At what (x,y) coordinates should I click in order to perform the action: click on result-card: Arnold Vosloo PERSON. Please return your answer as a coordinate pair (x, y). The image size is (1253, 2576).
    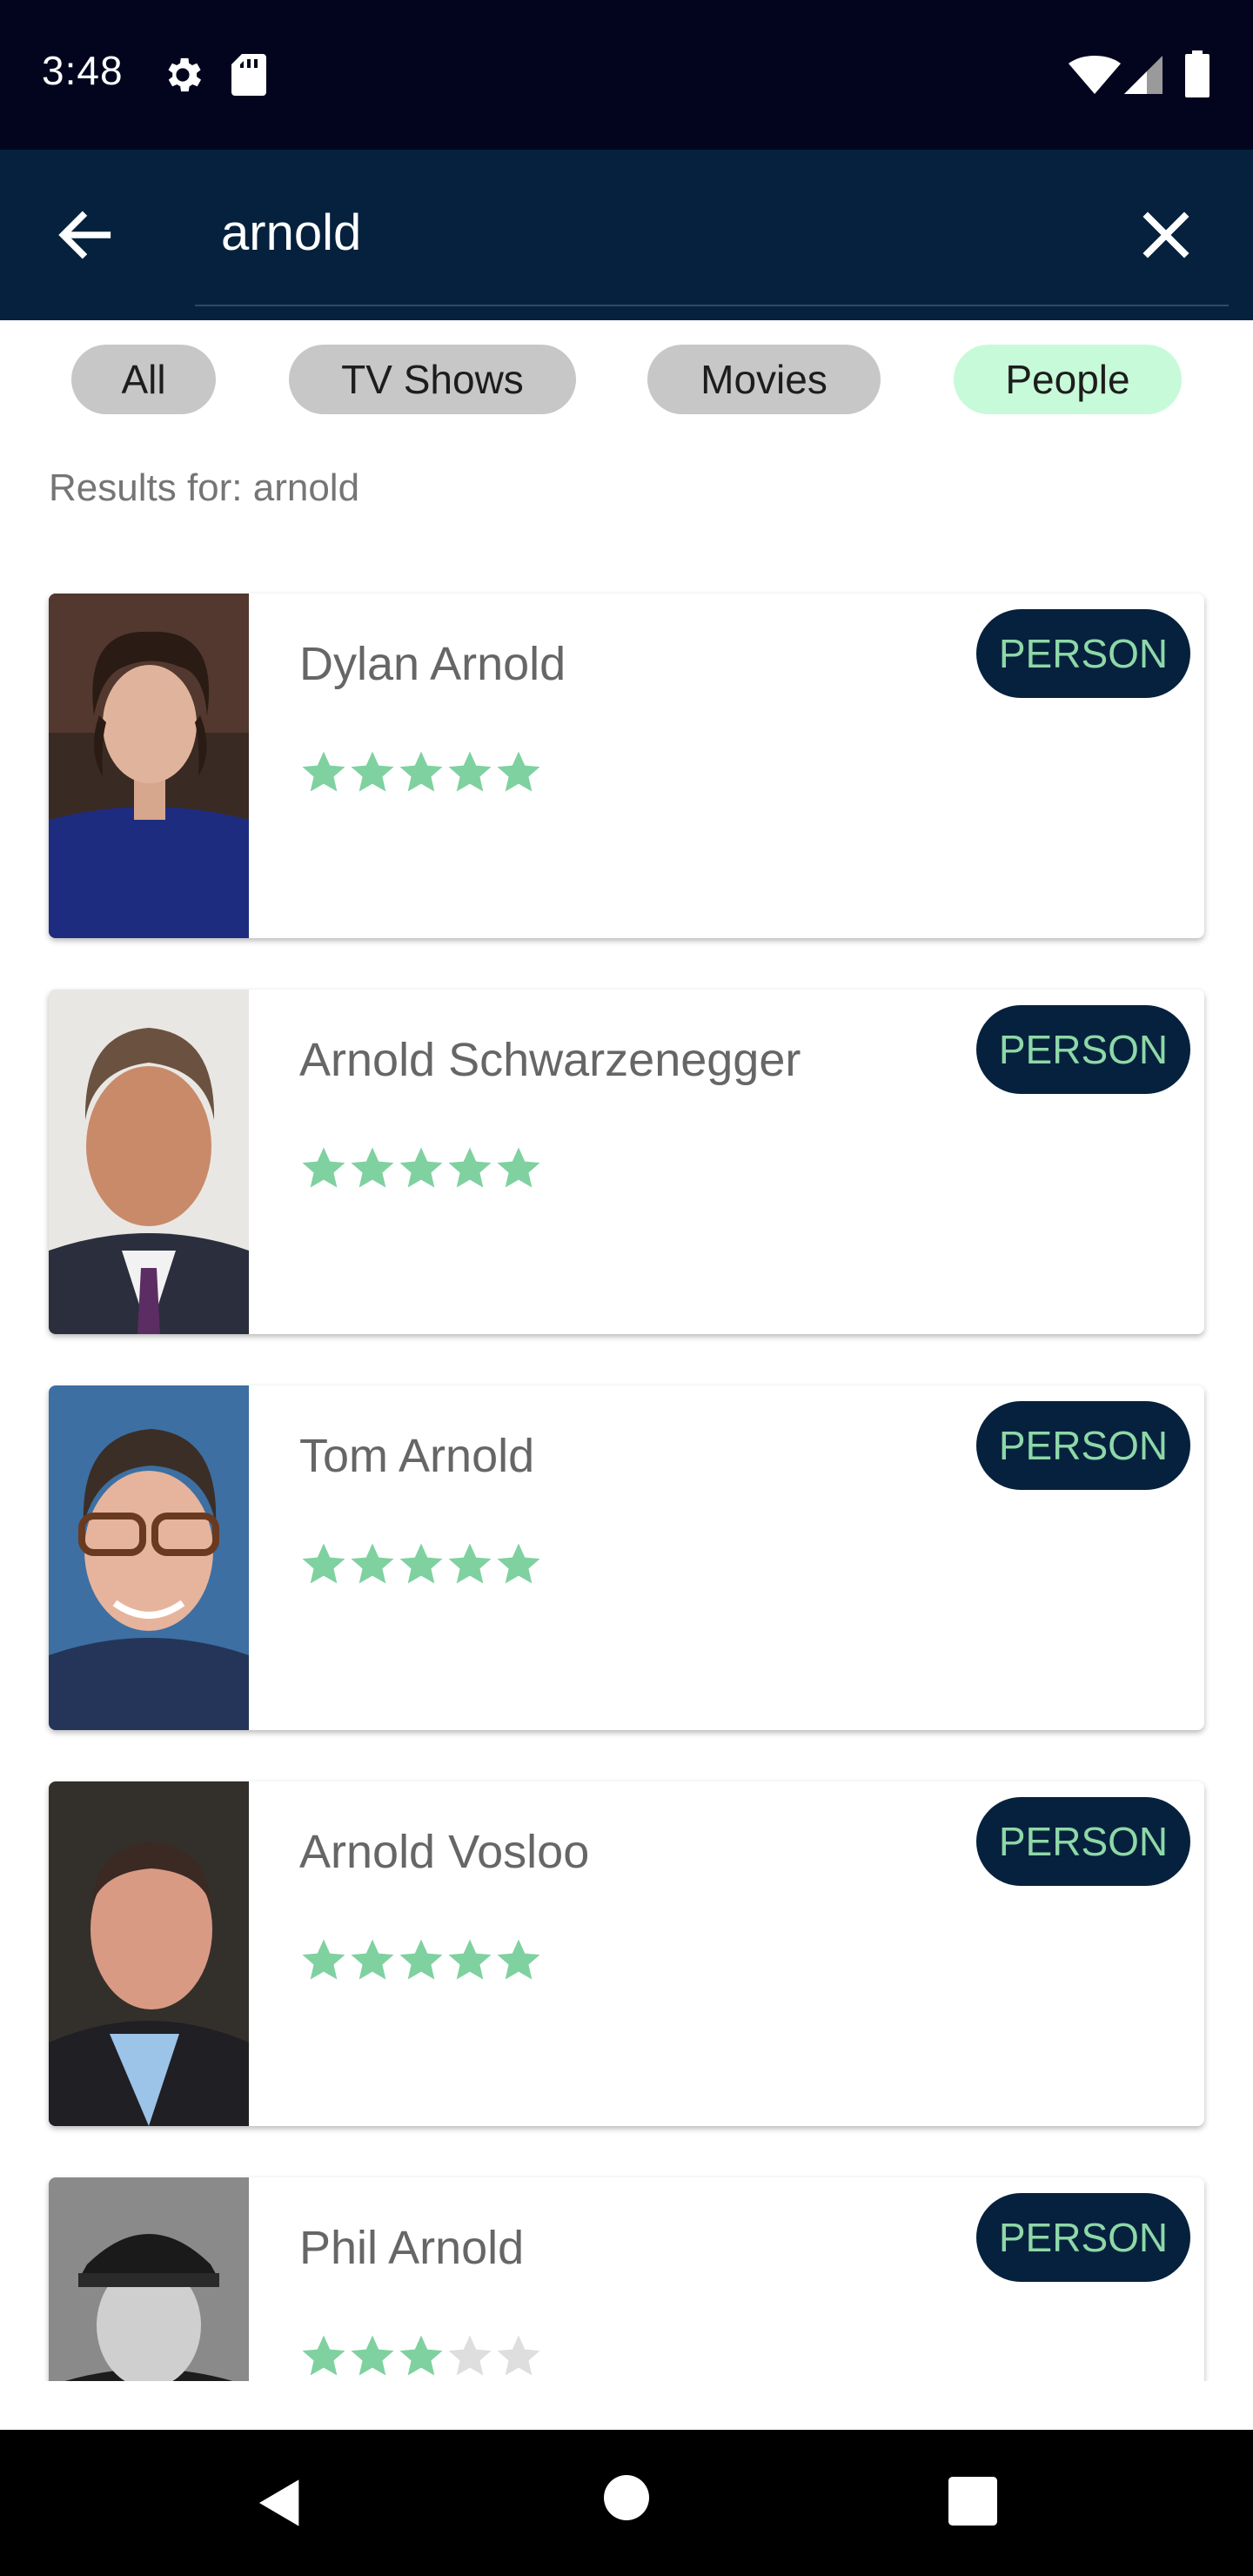
    Looking at the image, I should click on (626, 1954).